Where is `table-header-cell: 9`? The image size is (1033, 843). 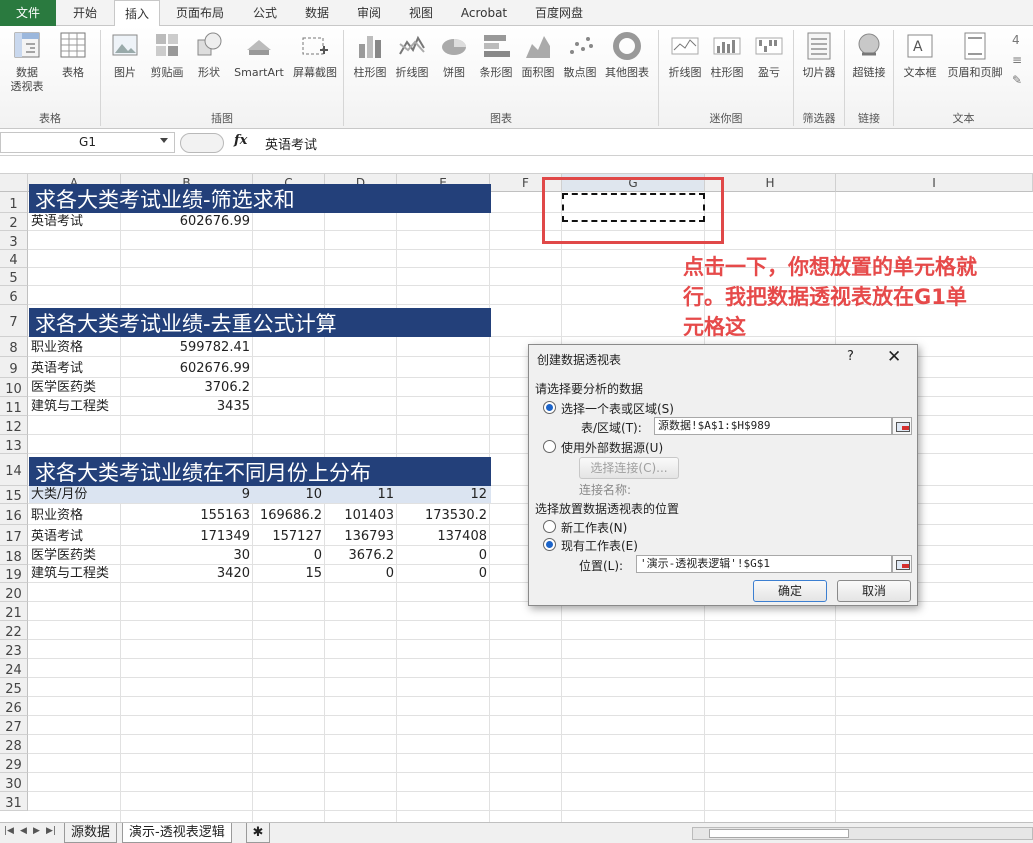
table-header-cell: 9 is located at coordinates (188, 495).